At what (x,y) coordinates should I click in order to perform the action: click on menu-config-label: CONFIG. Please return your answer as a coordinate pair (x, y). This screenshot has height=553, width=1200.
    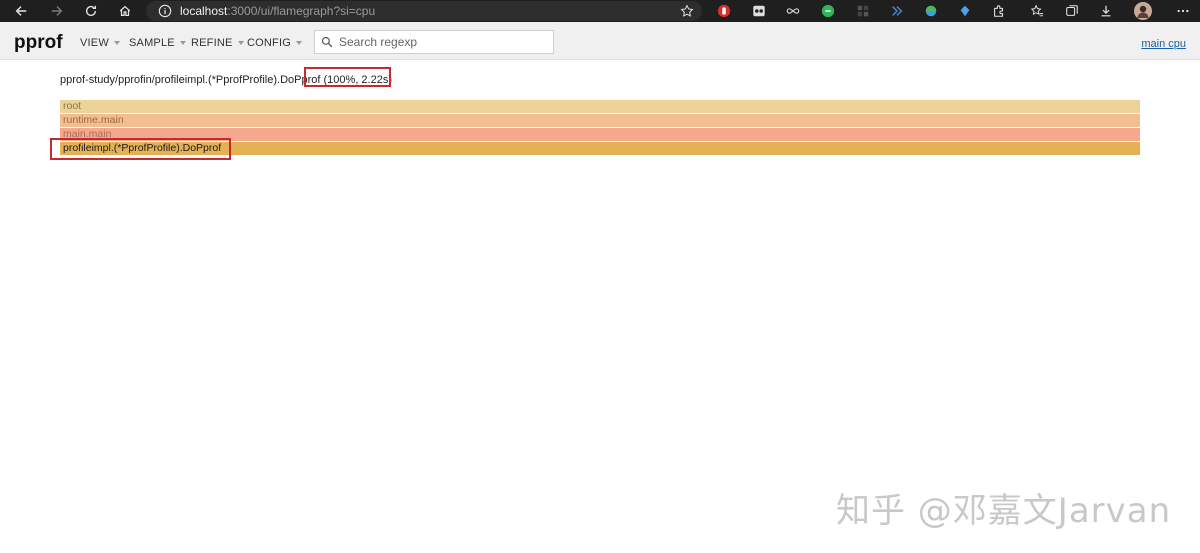
    Looking at the image, I should click on (269, 43).